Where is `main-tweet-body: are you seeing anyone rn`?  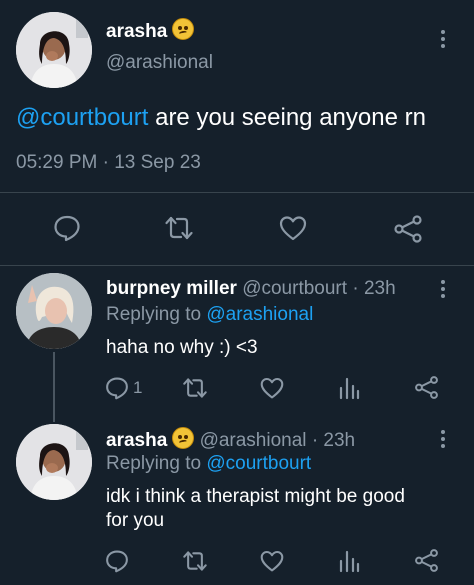
main-tweet-body: are you seeing anyone rn is located at coordinates (287, 117).